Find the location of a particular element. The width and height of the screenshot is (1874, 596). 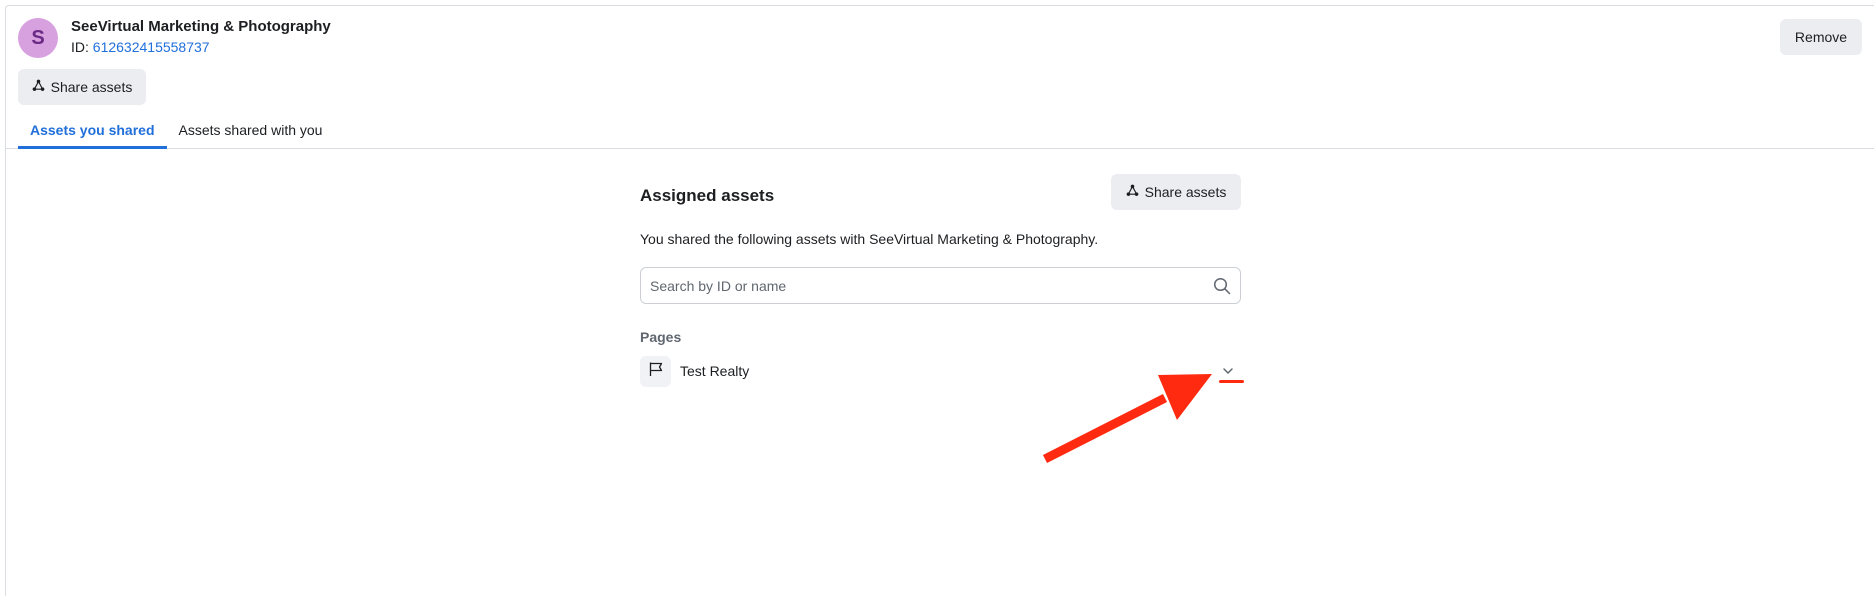

chevron-down-icon is located at coordinates (1228, 371).